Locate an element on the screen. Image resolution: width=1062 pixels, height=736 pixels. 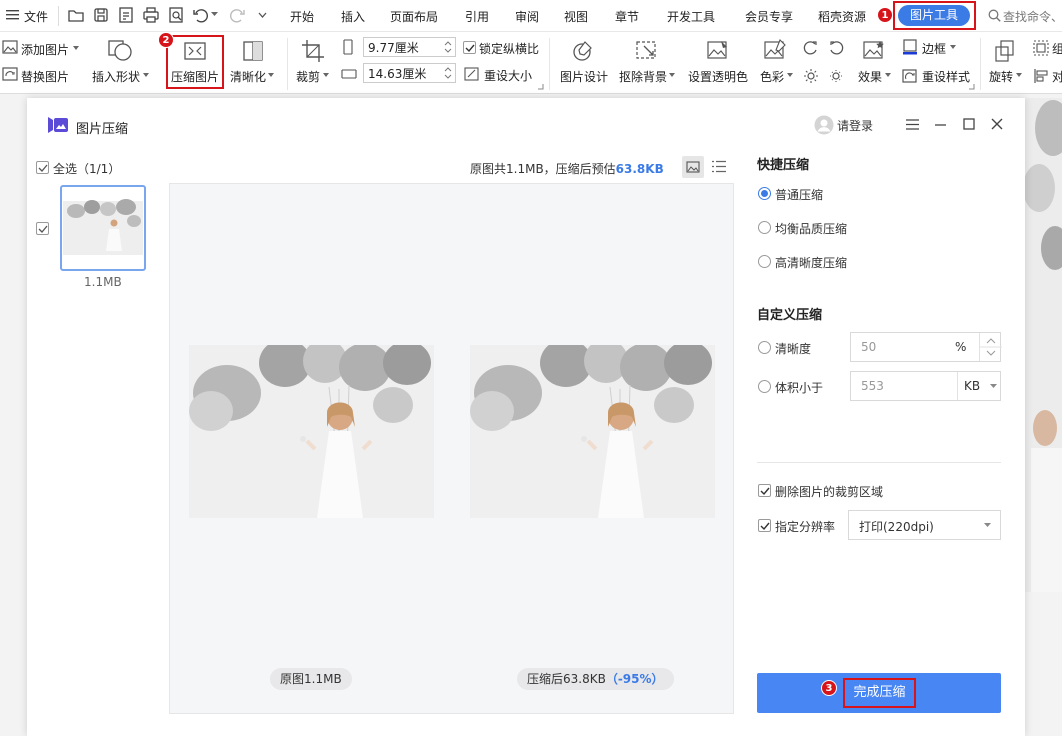
compress-picture-button: 压缩图片 is located at coordinates (195, 76).